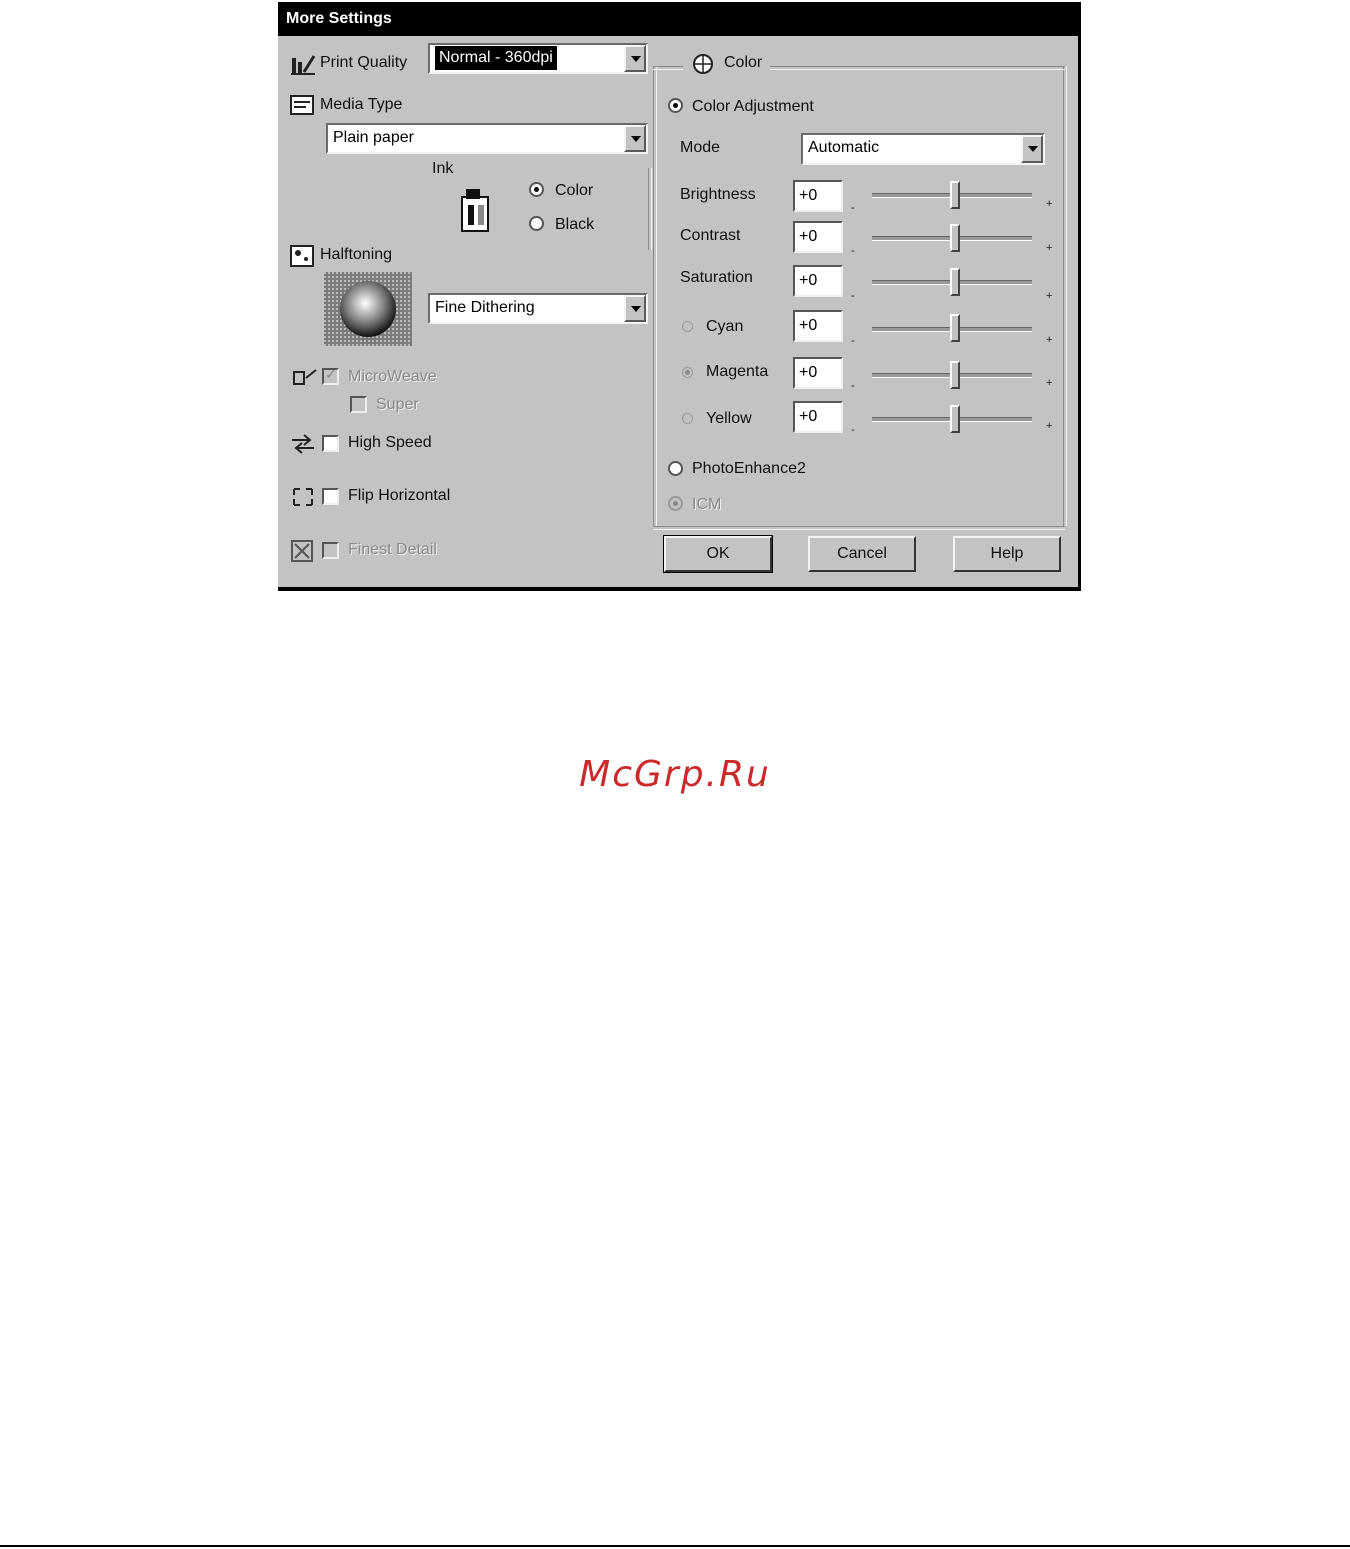 The image size is (1350, 1549). Describe the element at coordinates (853, 341) in the screenshot. I see `cyan-minus-tick: -` at that location.